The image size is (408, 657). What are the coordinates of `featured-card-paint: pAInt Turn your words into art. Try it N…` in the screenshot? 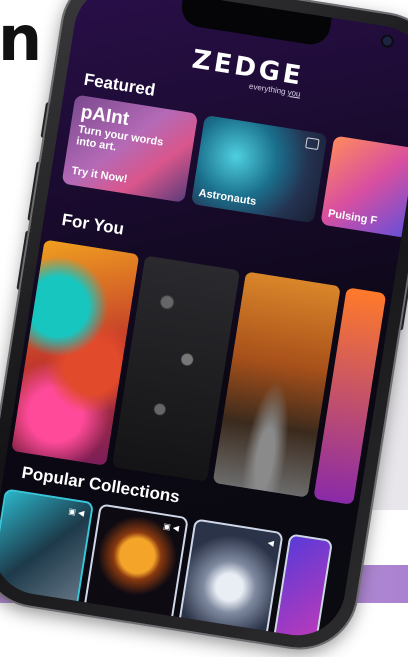 It's located at (130, 148).